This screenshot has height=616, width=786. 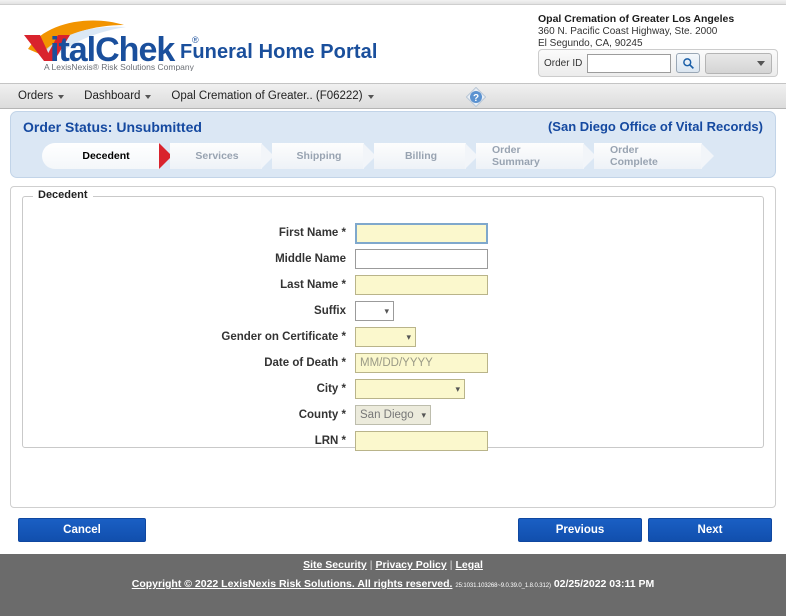 What do you see at coordinates (503, 586) in the screenshot?
I see `version-string: 25:1031.103268~9.0.39.0_1.8.0.312)` at bounding box center [503, 586].